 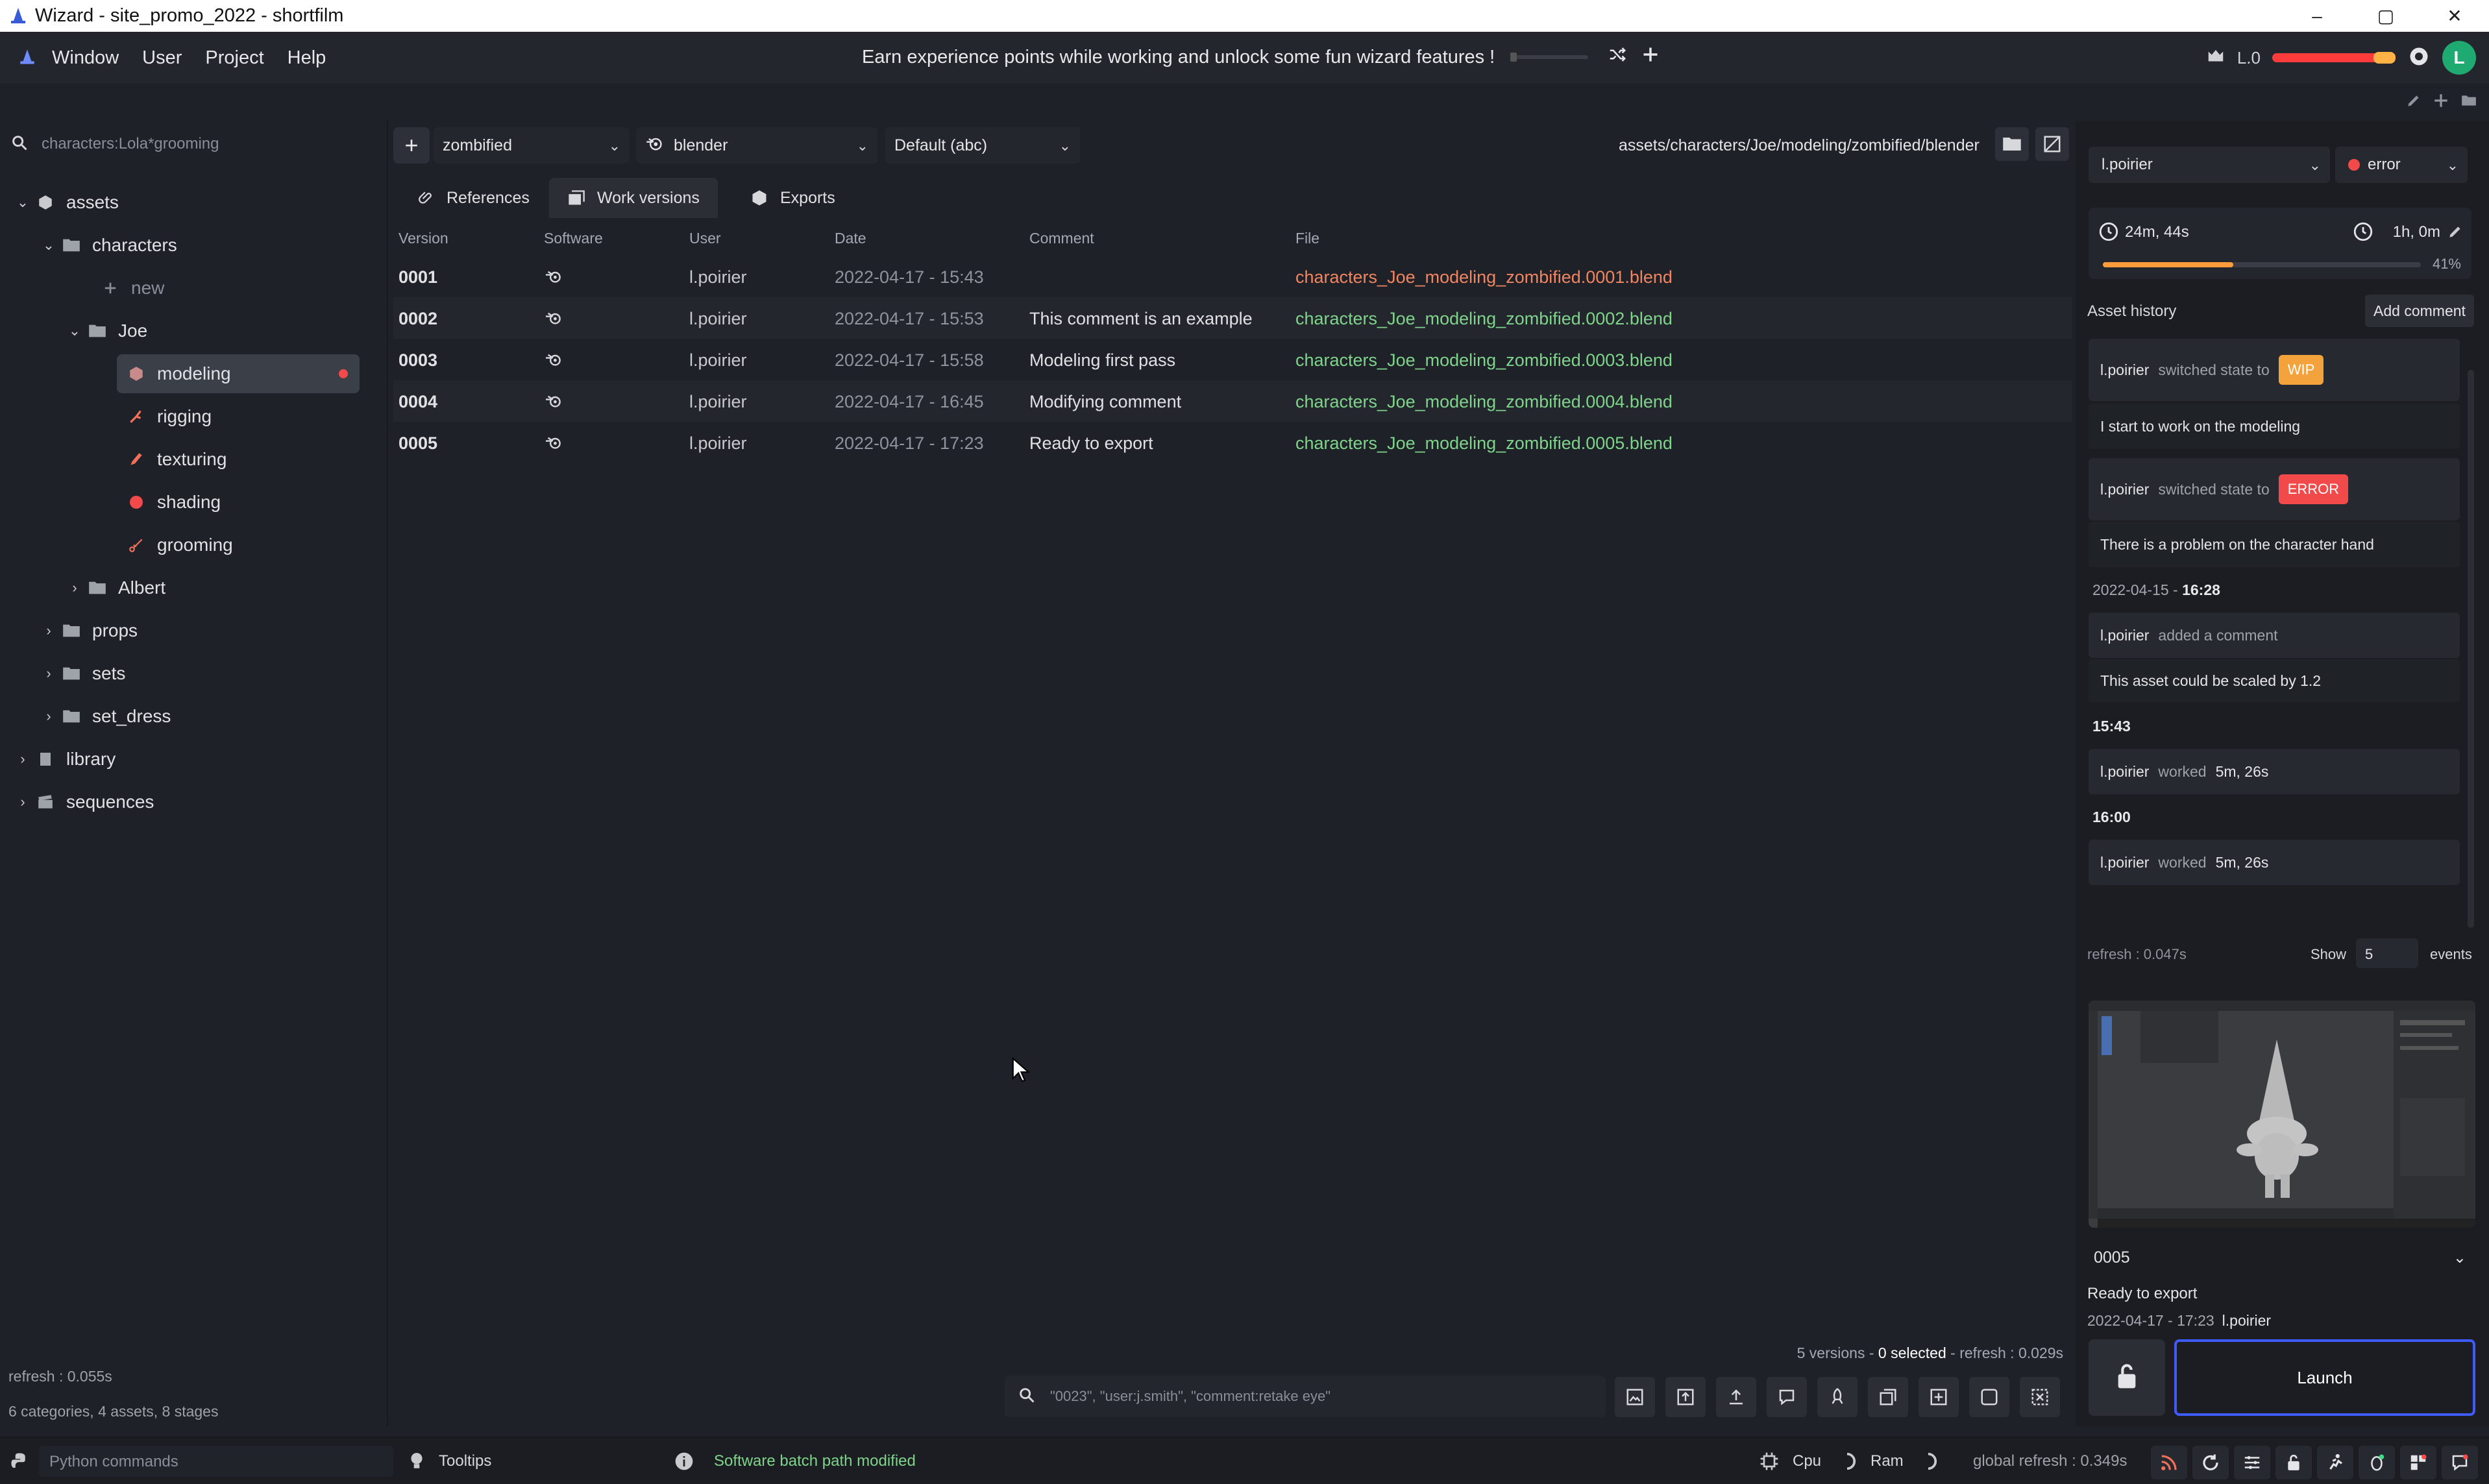 I want to click on column-header-file: File, so click(x=1307, y=238).